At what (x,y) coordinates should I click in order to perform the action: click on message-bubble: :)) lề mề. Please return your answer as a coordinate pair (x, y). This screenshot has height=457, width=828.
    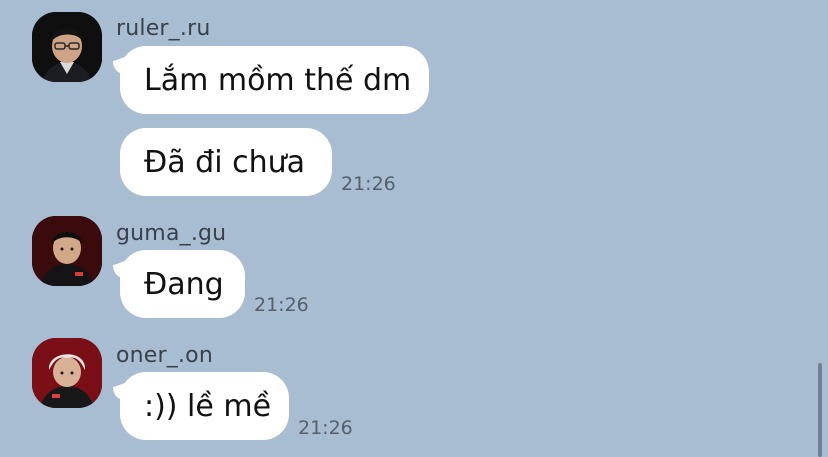
    Looking at the image, I should click on (204, 406).